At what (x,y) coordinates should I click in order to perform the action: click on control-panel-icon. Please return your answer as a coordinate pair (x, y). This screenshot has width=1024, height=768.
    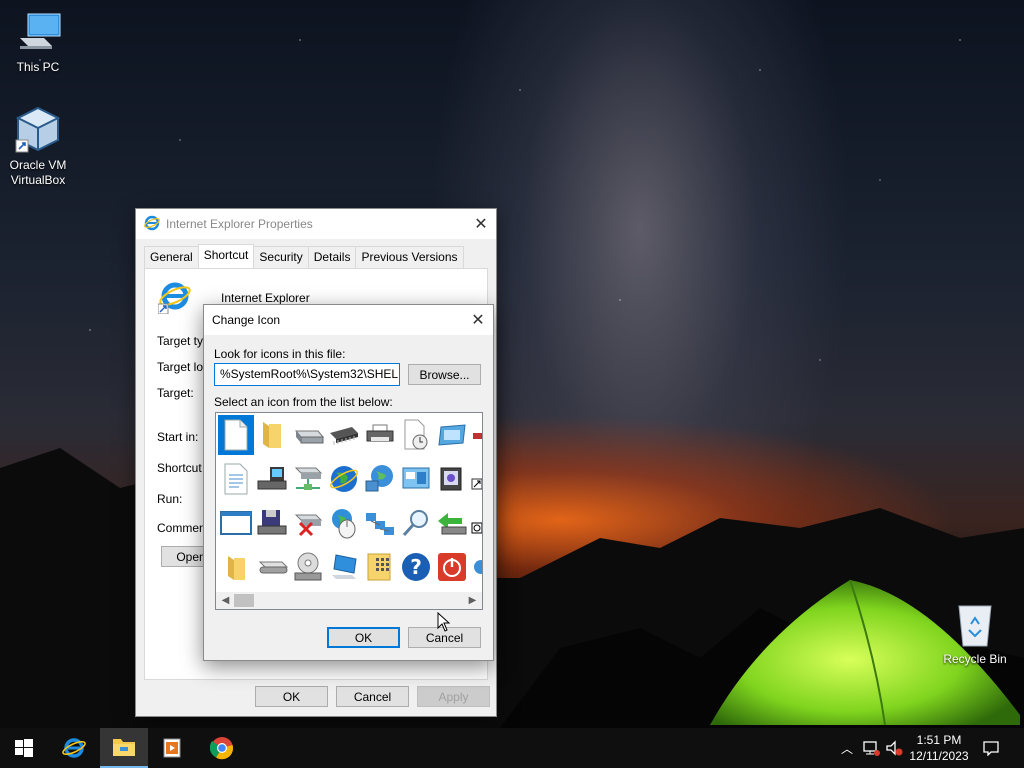
    Looking at the image, I should click on (416, 478).